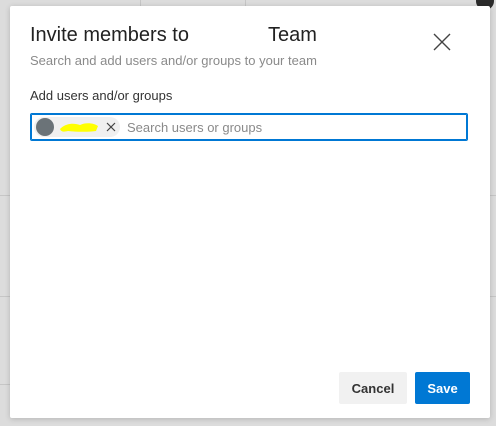 This screenshot has width=496, height=426. What do you see at coordinates (292, 127) in the screenshot?
I see `search-input` at bounding box center [292, 127].